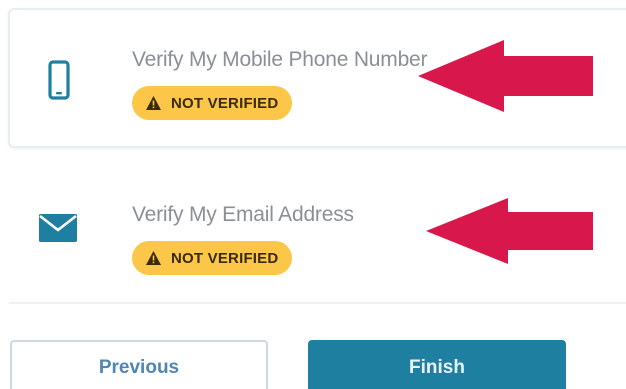  What do you see at coordinates (59, 80) in the screenshot?
I see `mobile-phone-icon` at bounding box center [59, 80].